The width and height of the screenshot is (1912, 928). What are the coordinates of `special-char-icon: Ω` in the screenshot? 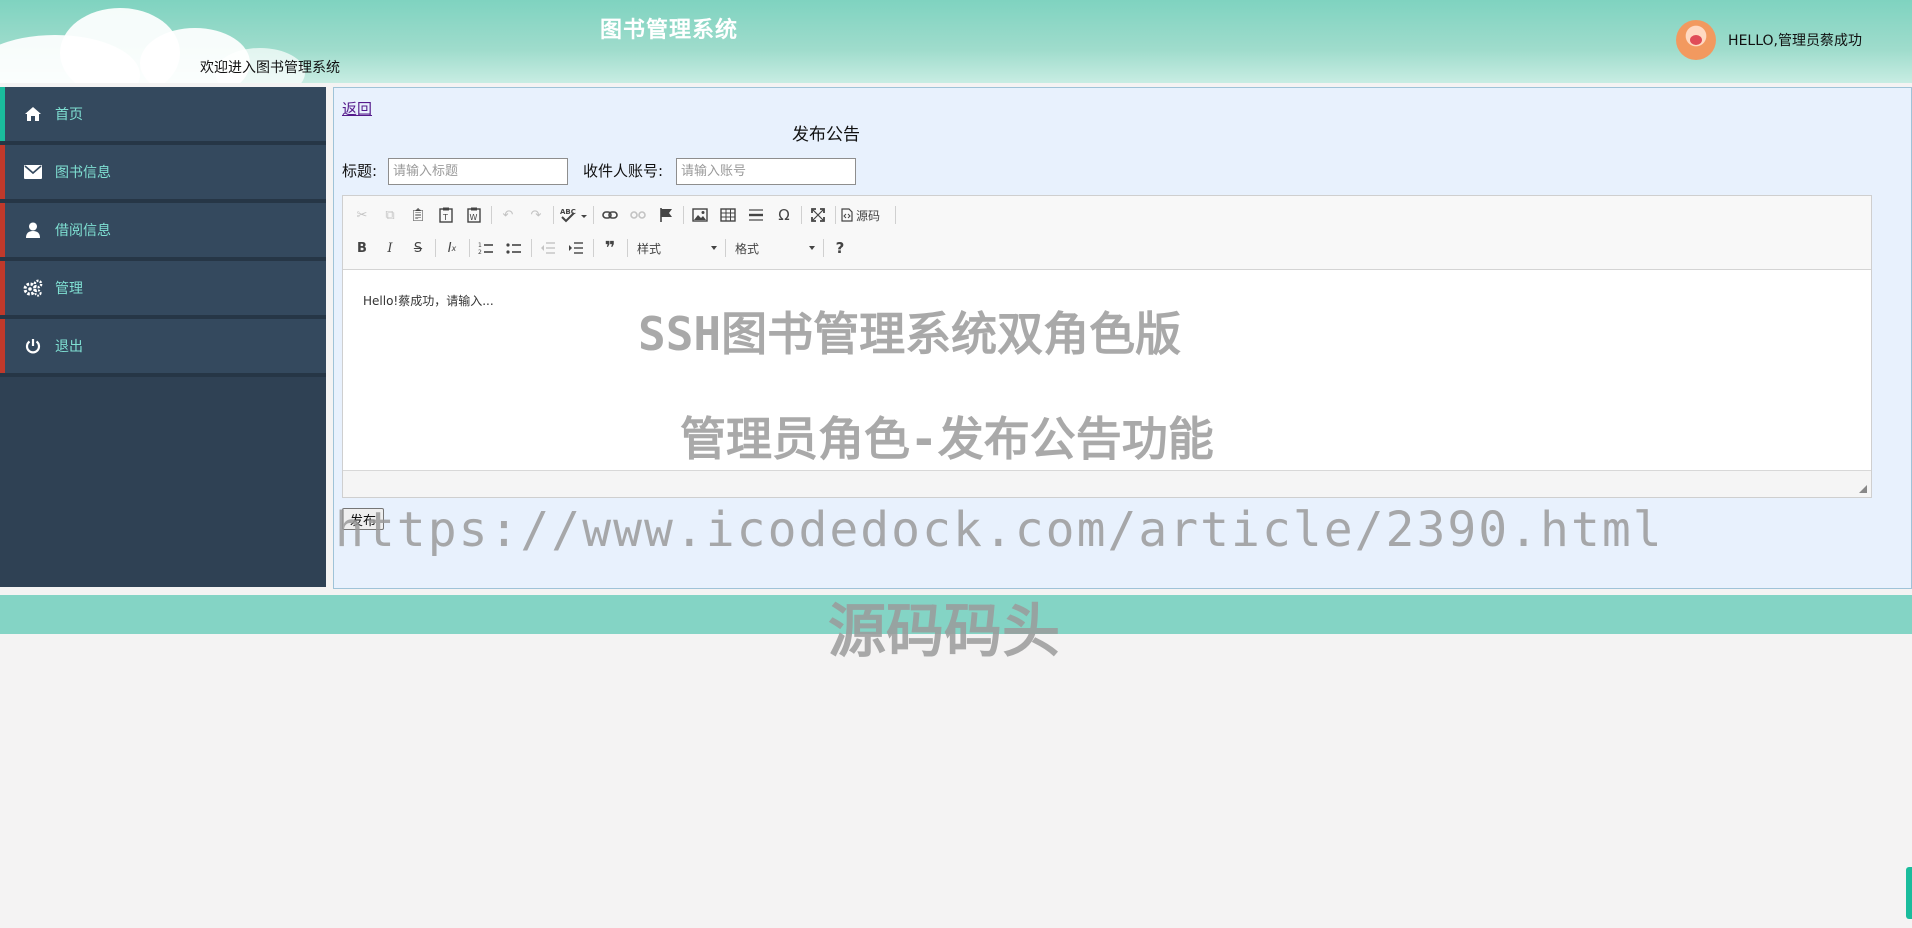 It's located at (784, 215).